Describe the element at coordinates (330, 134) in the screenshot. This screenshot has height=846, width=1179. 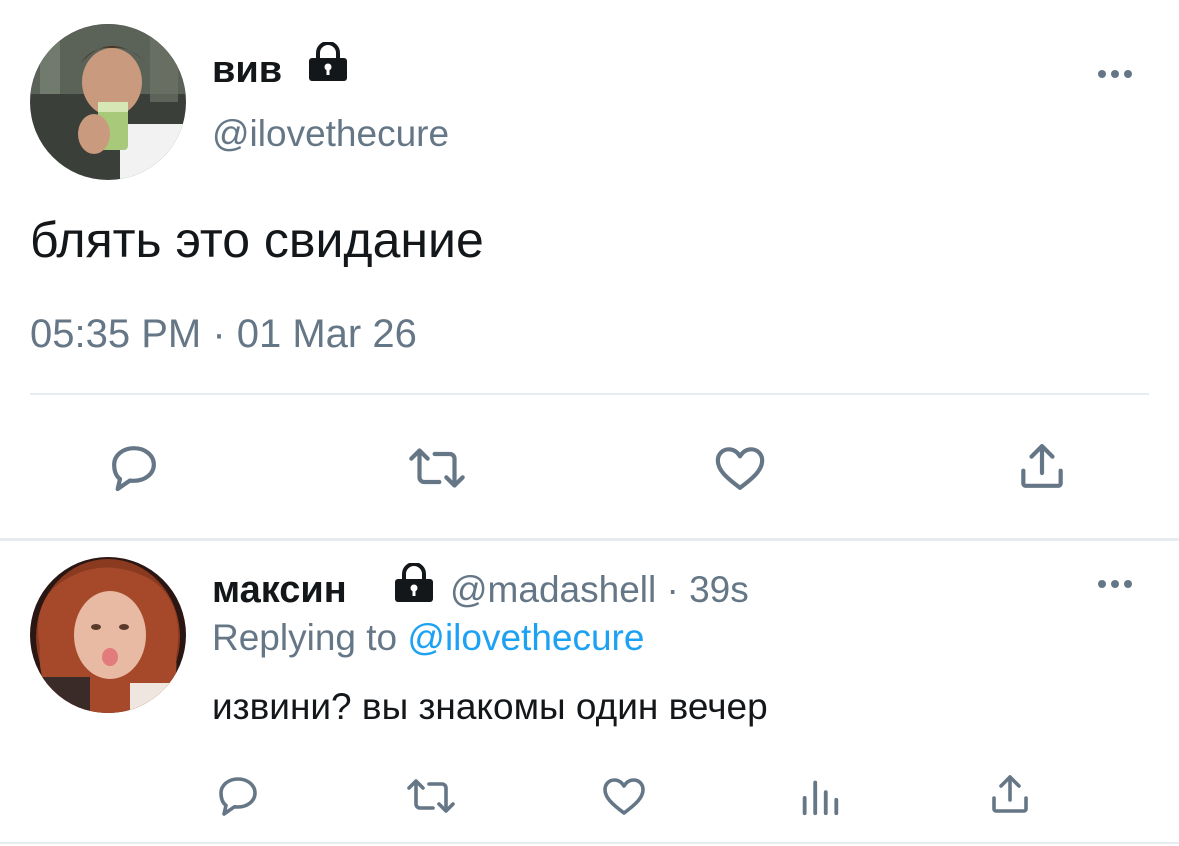
I see `main-handle: @ilovethecure` at that location.